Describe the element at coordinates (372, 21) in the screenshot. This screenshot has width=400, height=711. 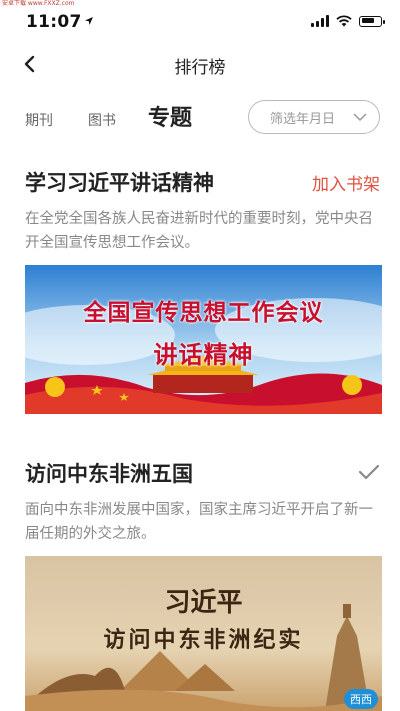
I see `battery-icon` at that location.